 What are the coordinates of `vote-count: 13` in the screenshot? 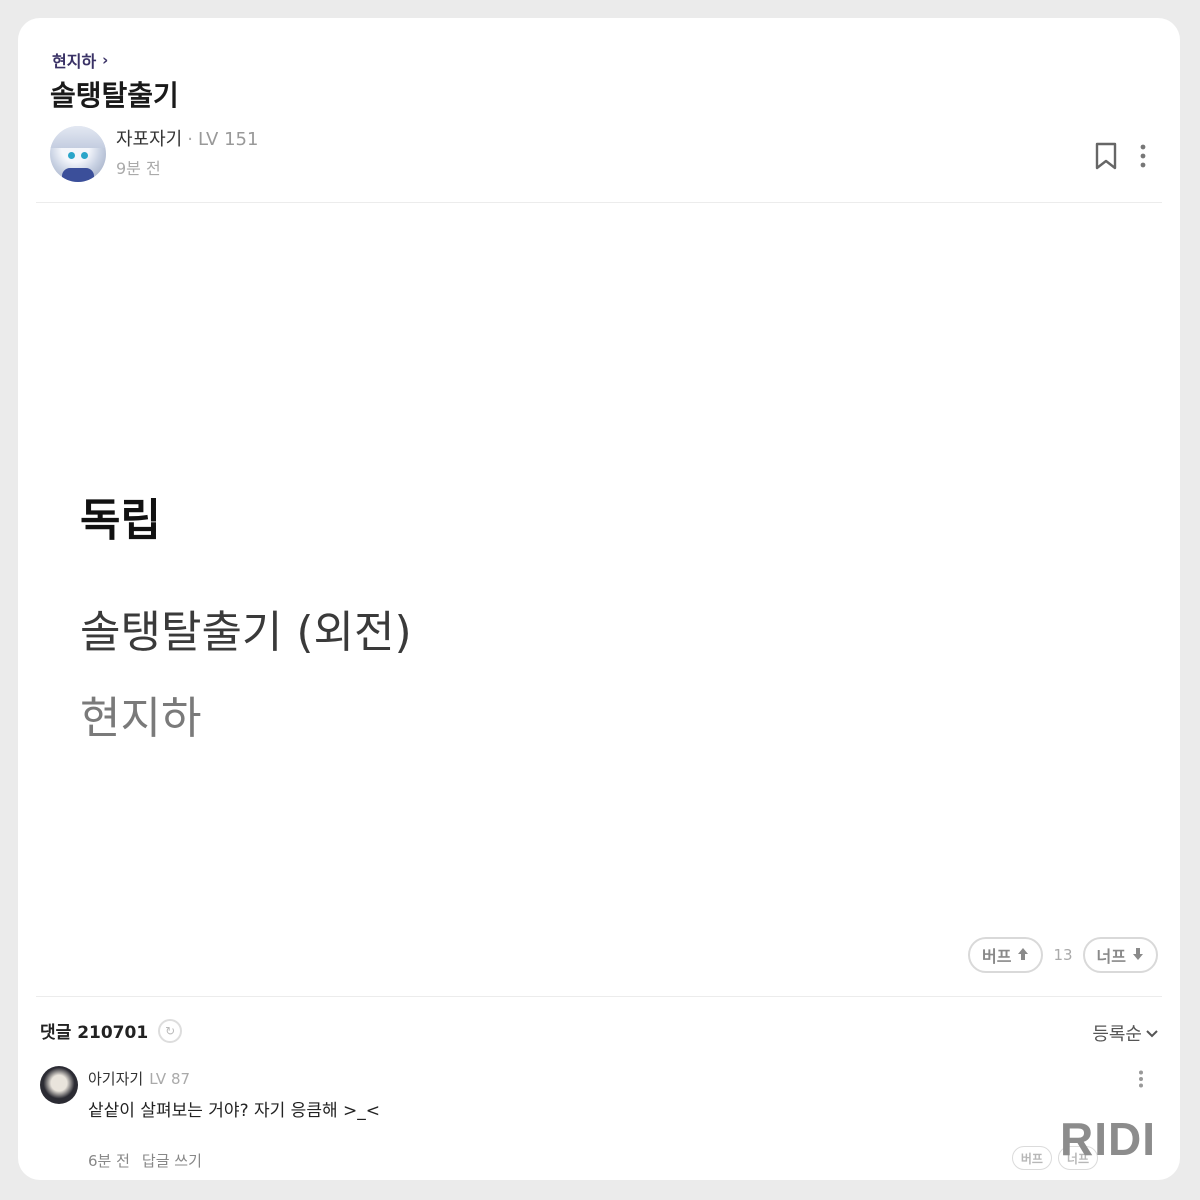 It's located at (1063, 955).